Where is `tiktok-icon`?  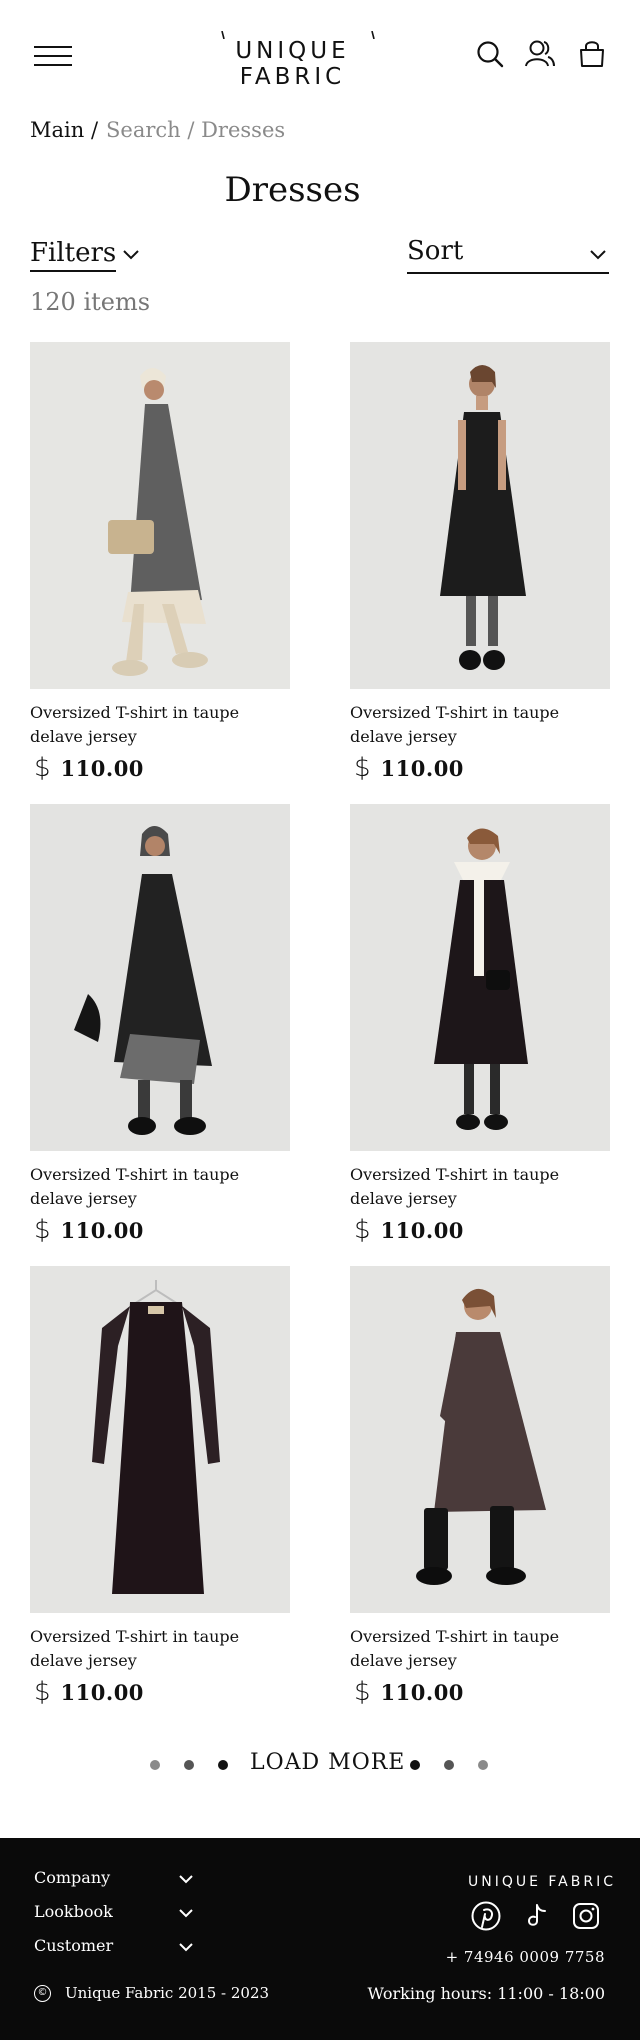 tiktok-icon is located at coordinates (536, 1916).